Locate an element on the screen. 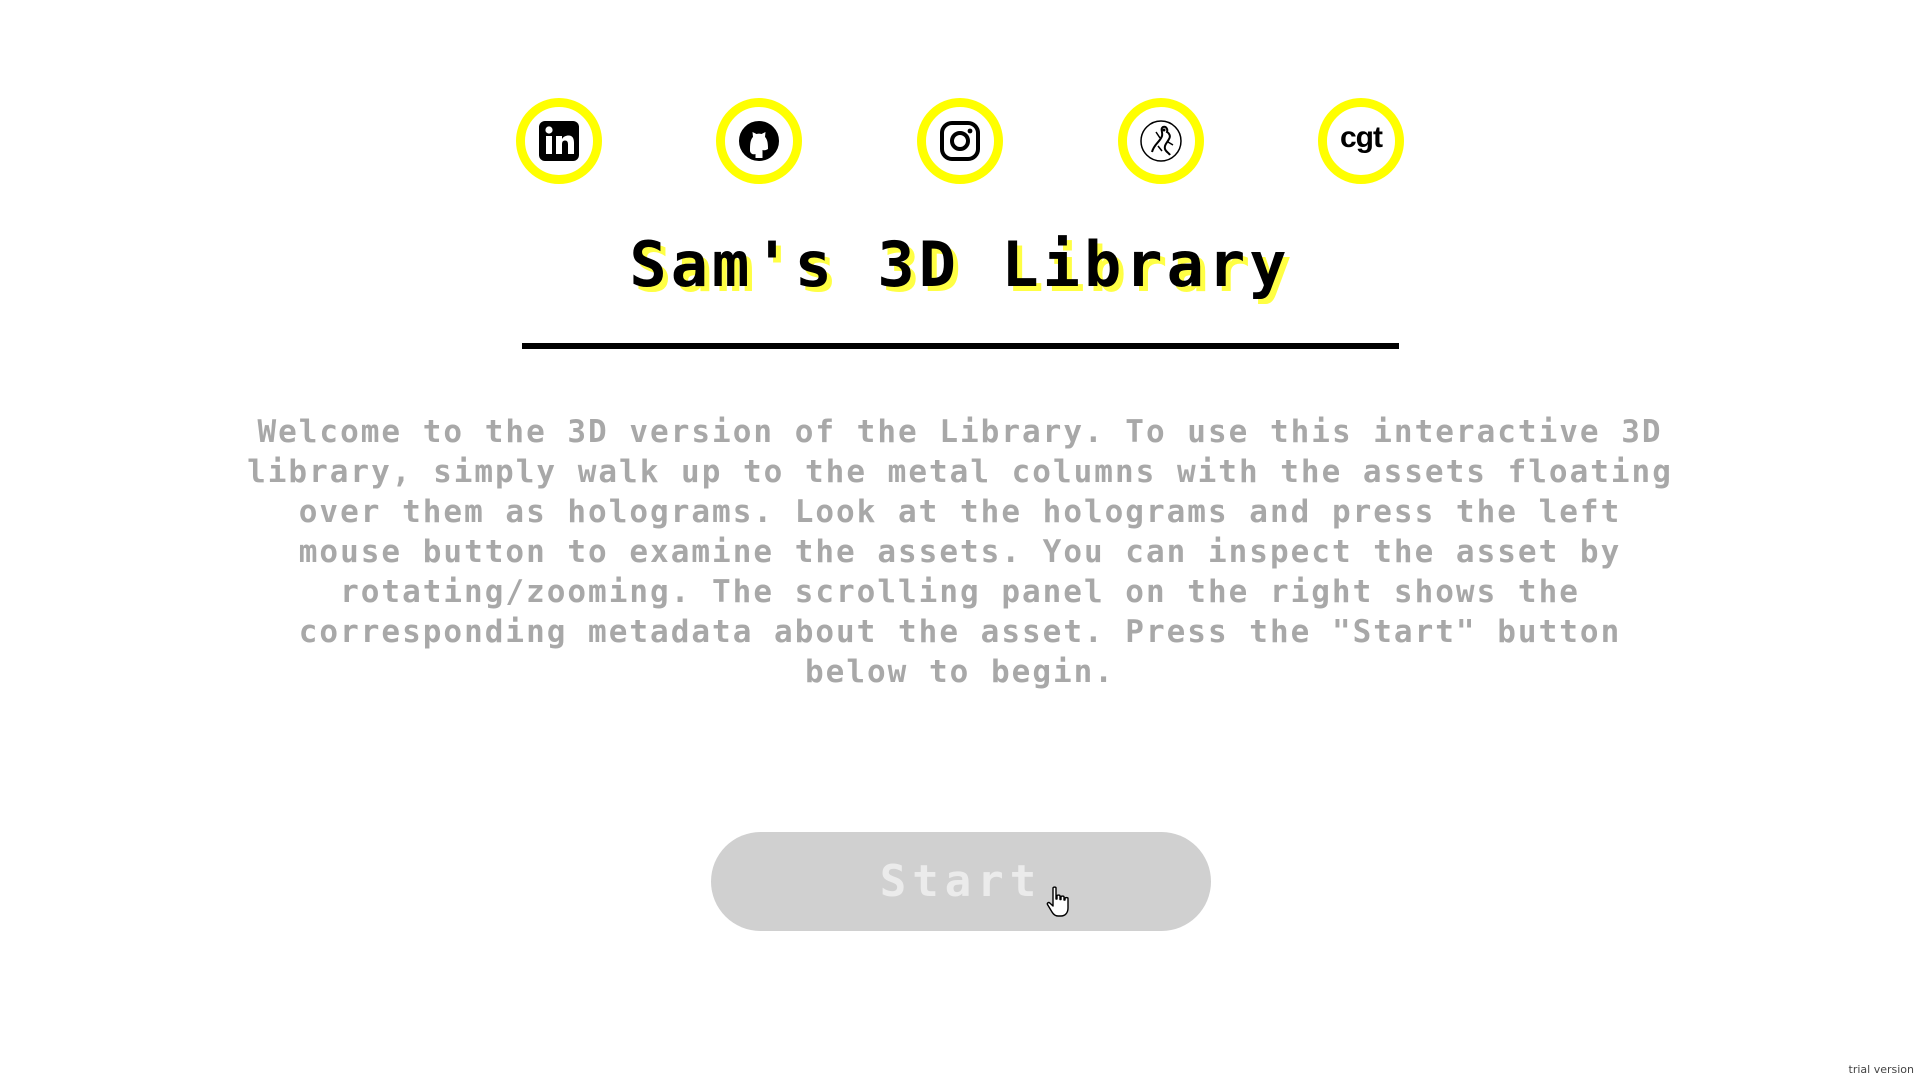 The height and width of the screenshot is (1080, 1920). artist-emblem-icon is located at coordinates (1161, 141).